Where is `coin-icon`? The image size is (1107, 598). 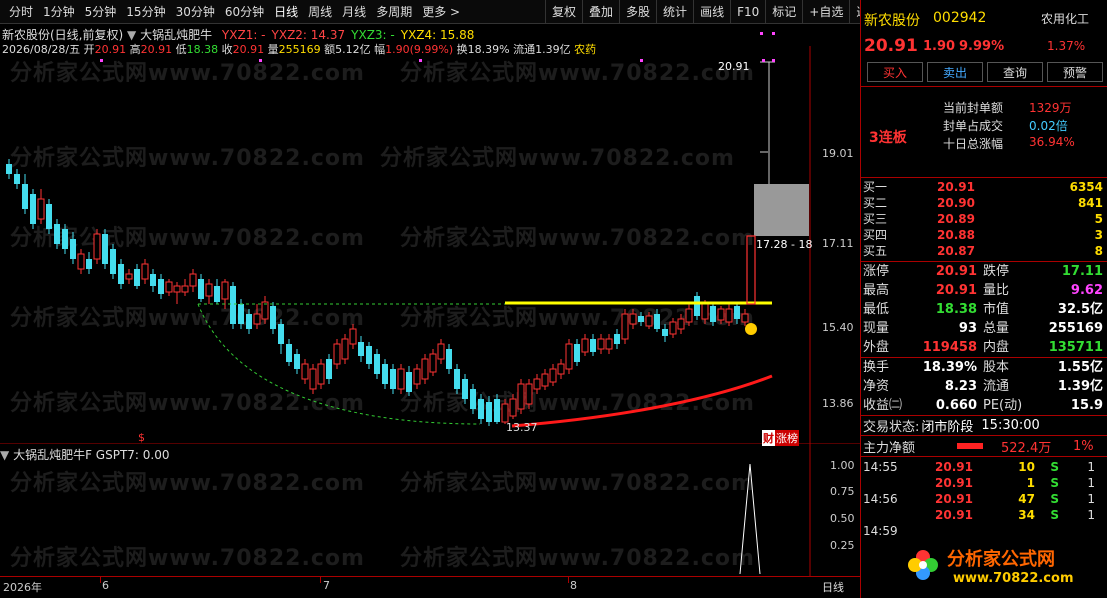
coin-icon is located at coordinates (751, 329).